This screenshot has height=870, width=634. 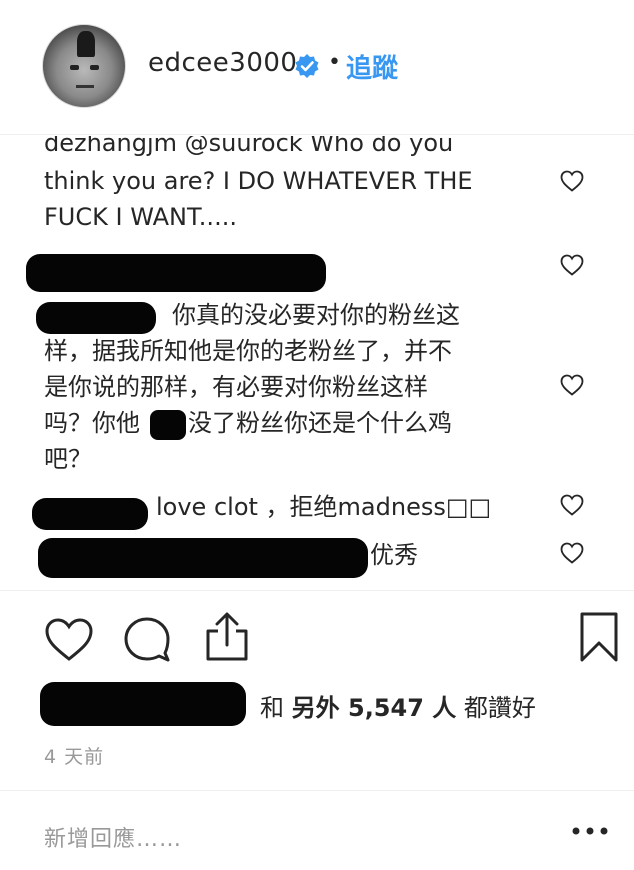 What do you see at coordinates (68, 459) in the screenshot?
I see `comment-line: 吧？` at bounding box center [68, 459].